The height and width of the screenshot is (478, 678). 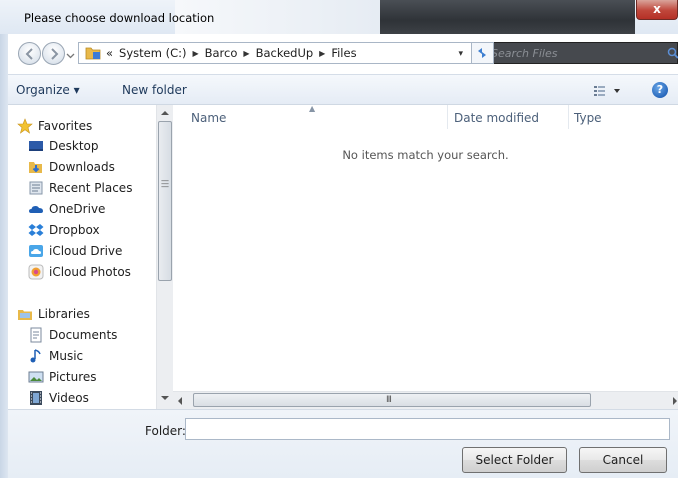 I want to click on column-header-date-modified: Date modified, so click(x=496, y=118).